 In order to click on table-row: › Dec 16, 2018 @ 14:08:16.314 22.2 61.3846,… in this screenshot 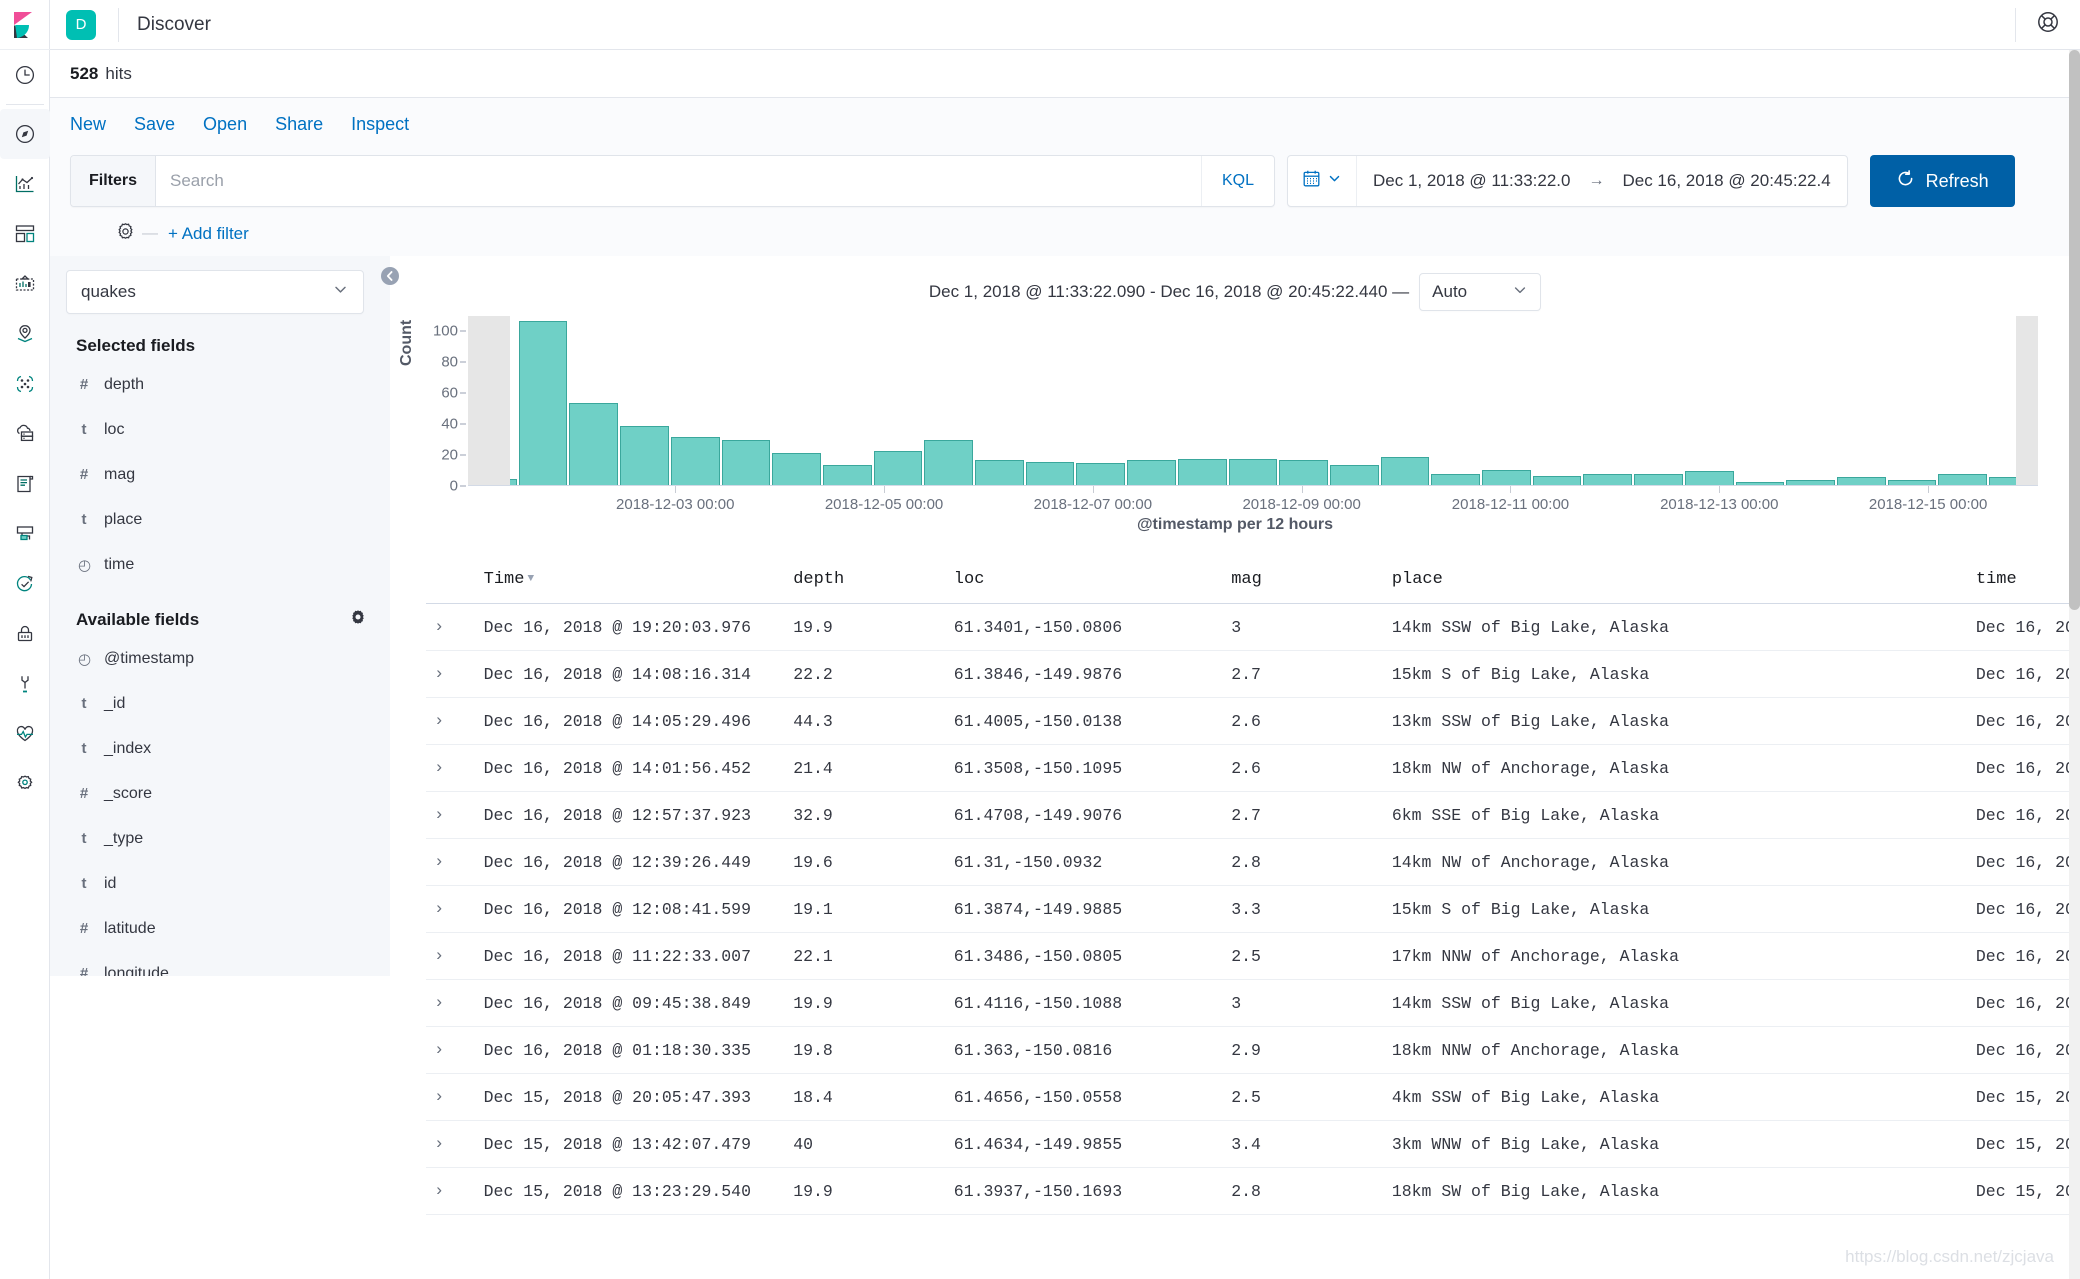, I will do `click(1253, 674)`.